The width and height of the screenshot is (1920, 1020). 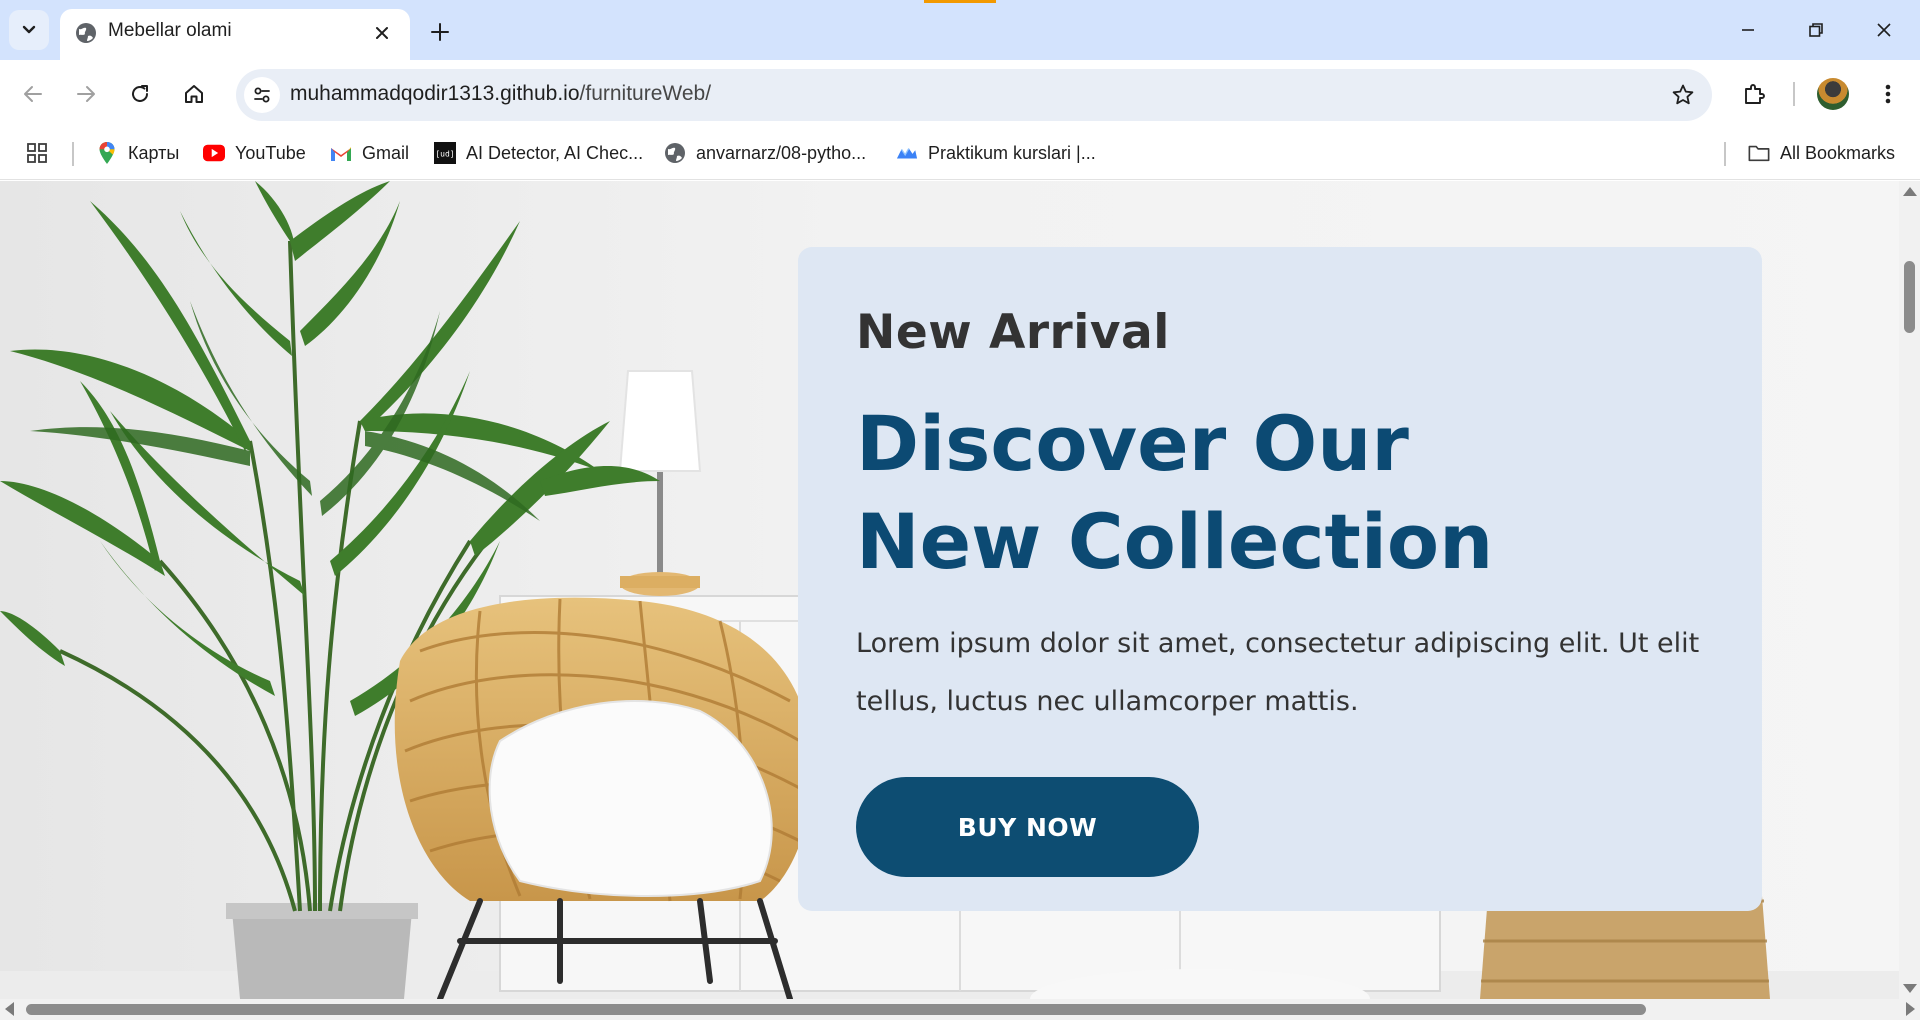 I want to click on bookmark-label: Карты, so click(x=154, y=152).